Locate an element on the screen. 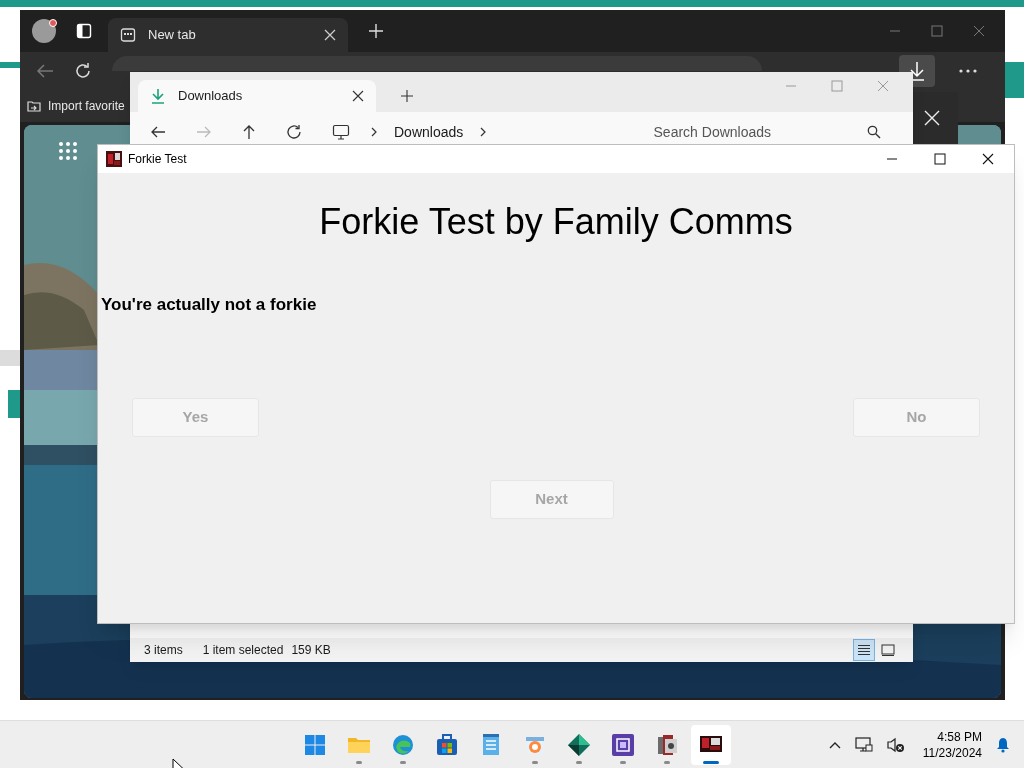 The width and height of the screenshot is (1024, 768). taskbar-button is located at coordinates (711, 745).